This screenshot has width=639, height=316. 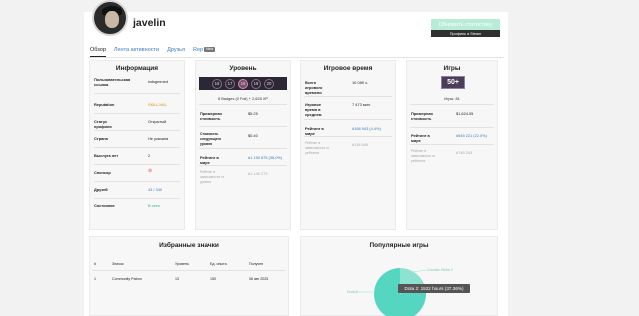 I want to click on column-header: #, so click(x=95, y=264).